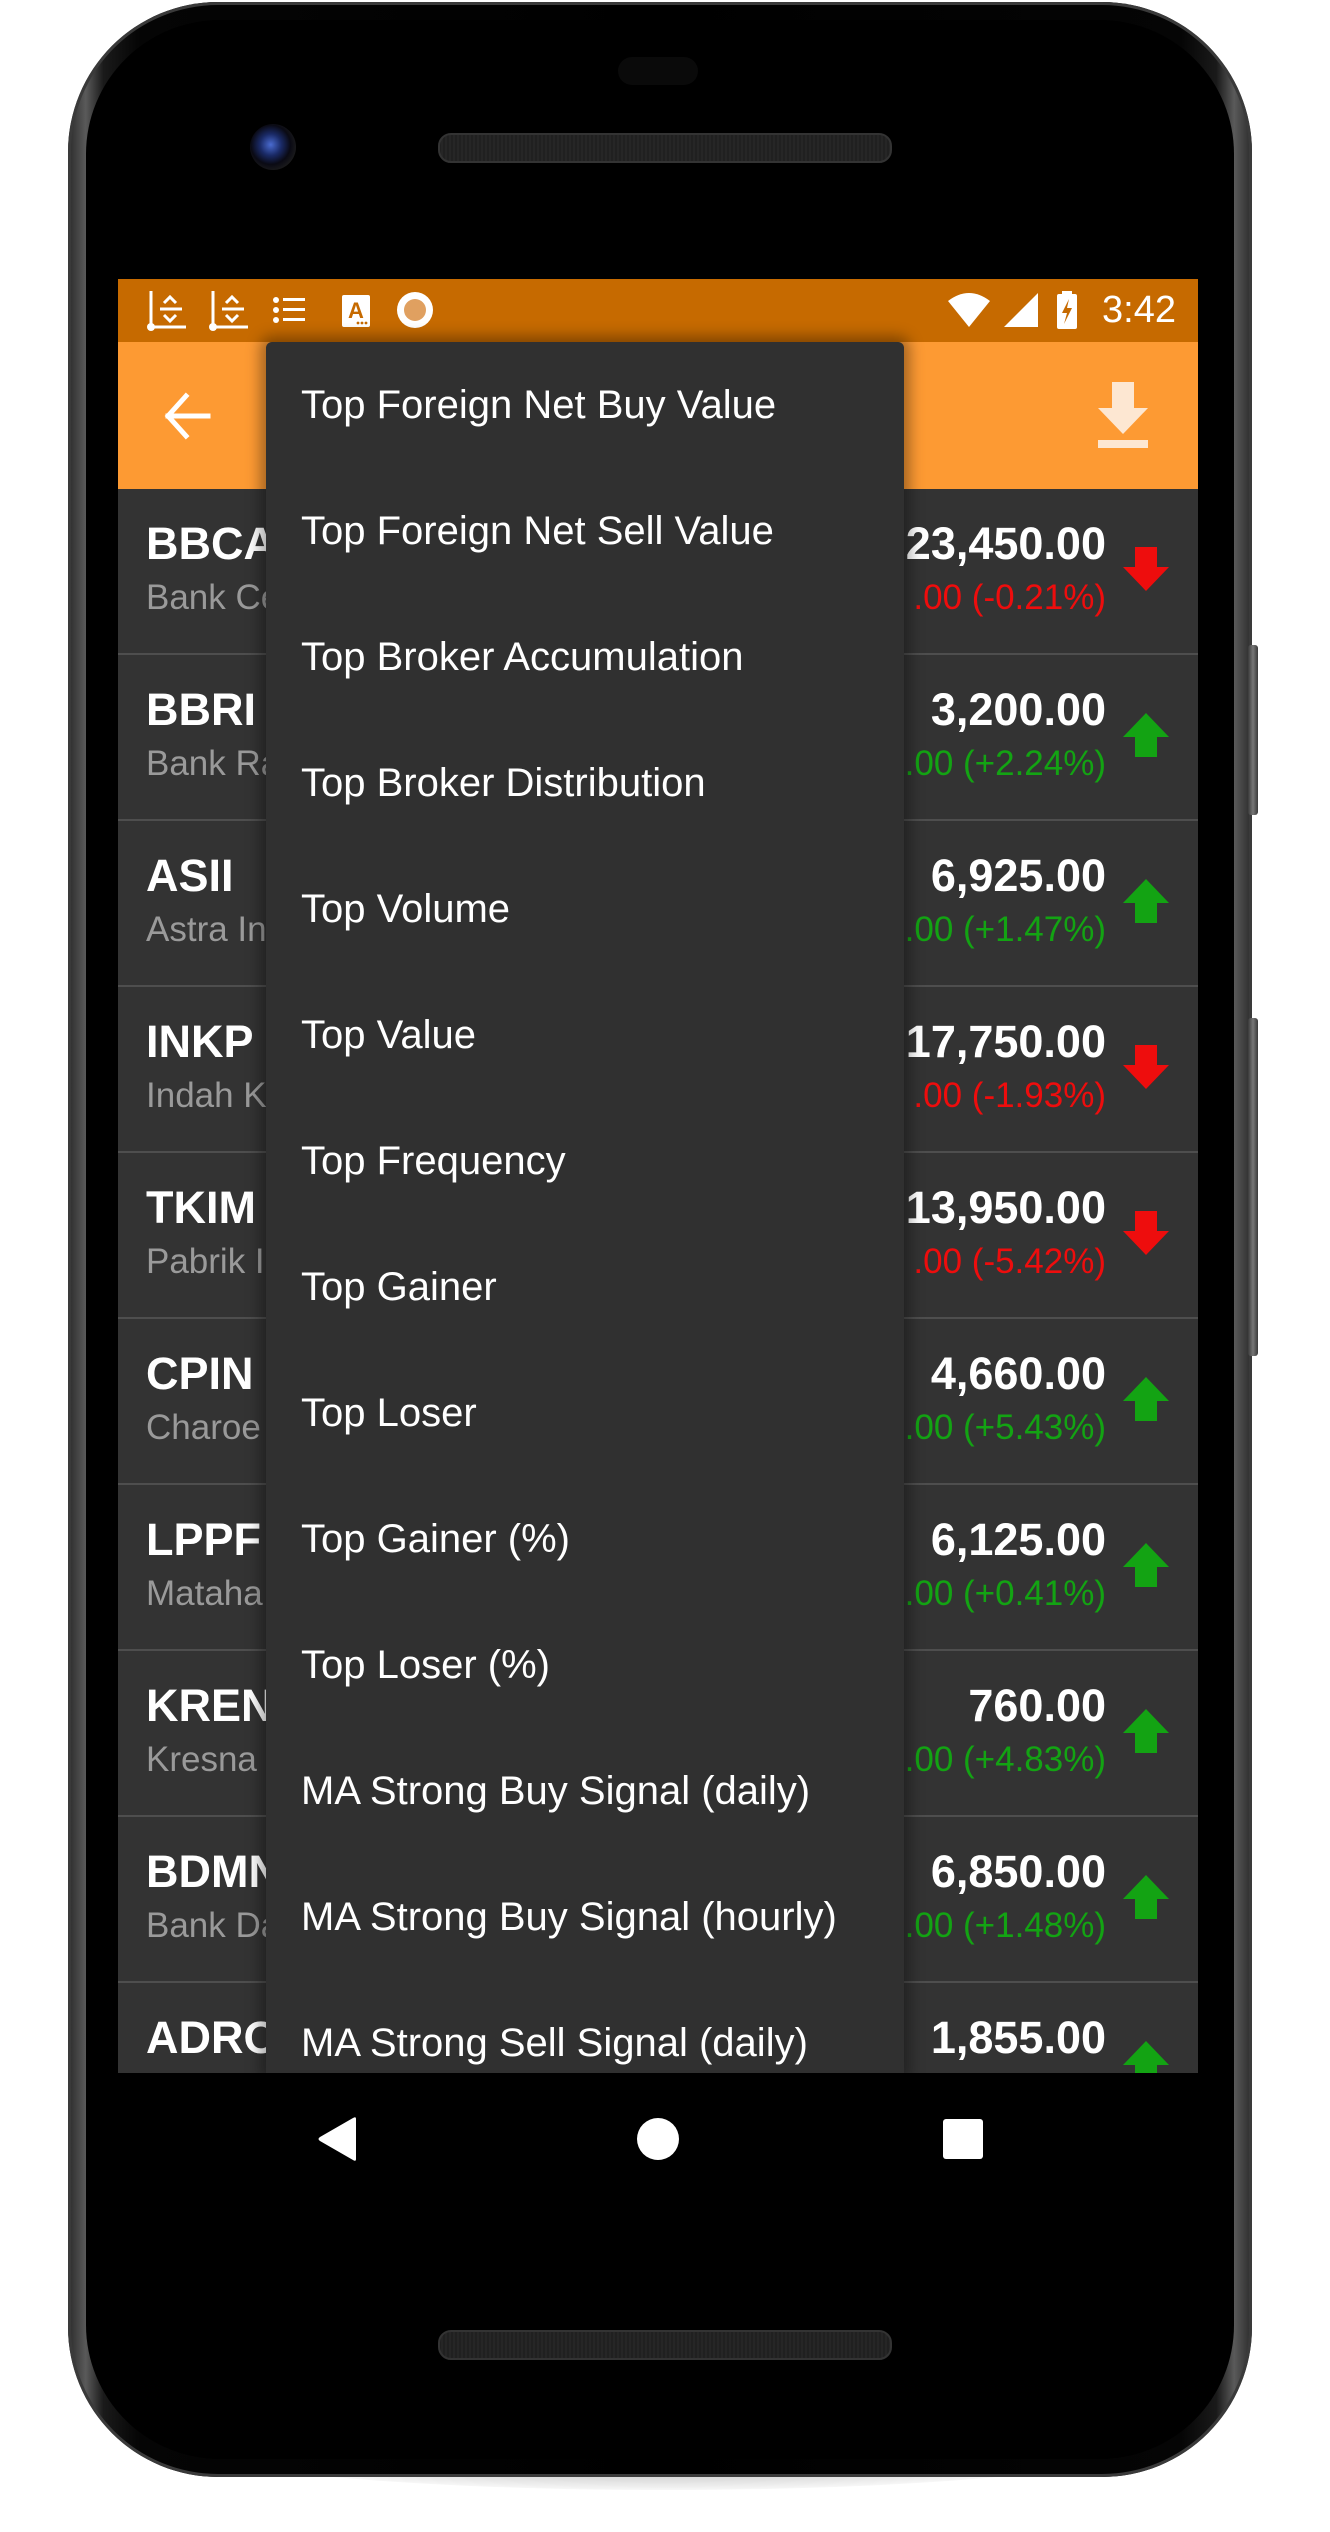  I want to click on price-change: .00 (+1.47%), so click(1005, 929).